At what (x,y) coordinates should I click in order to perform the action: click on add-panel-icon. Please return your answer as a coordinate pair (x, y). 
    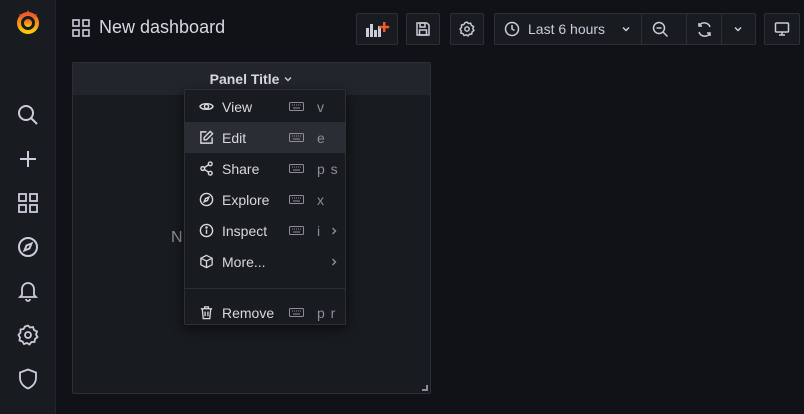
    Looking at the image, I should click on (378, 29).